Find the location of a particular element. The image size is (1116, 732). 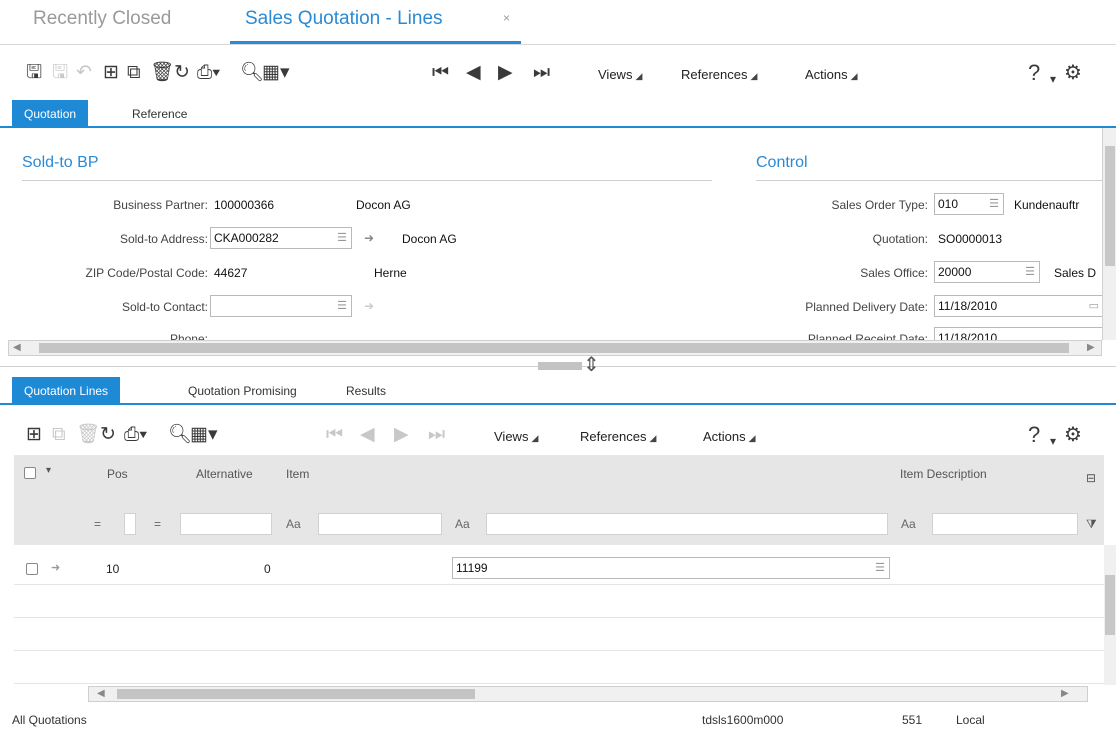

tab-recently-closed: Recently Closed is located at coordinates (102, 19).